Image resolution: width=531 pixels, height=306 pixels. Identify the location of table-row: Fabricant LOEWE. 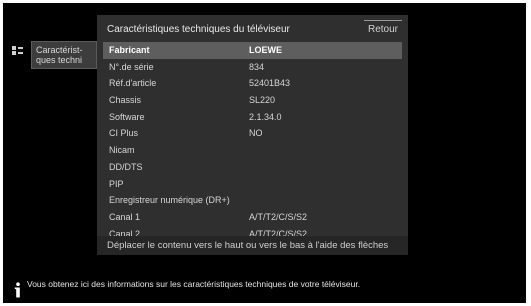
(252, 50).